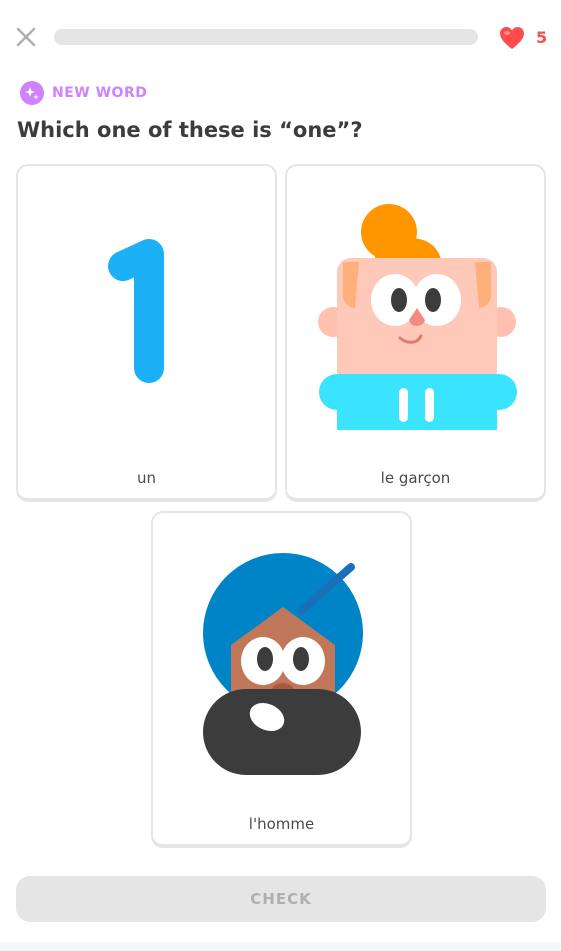 This screenshot has height=951, width=561. I want to click on progress-bar, so click(266, 37).